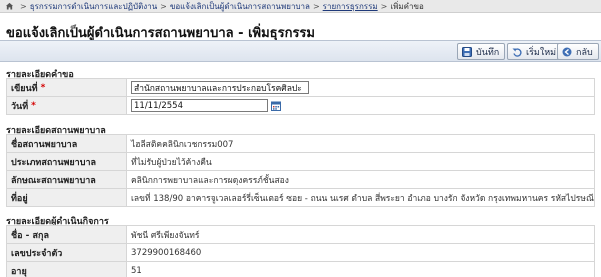  Describe the element at coordinates (9, 6) in the screenshot. I see `home-icon` at that location.